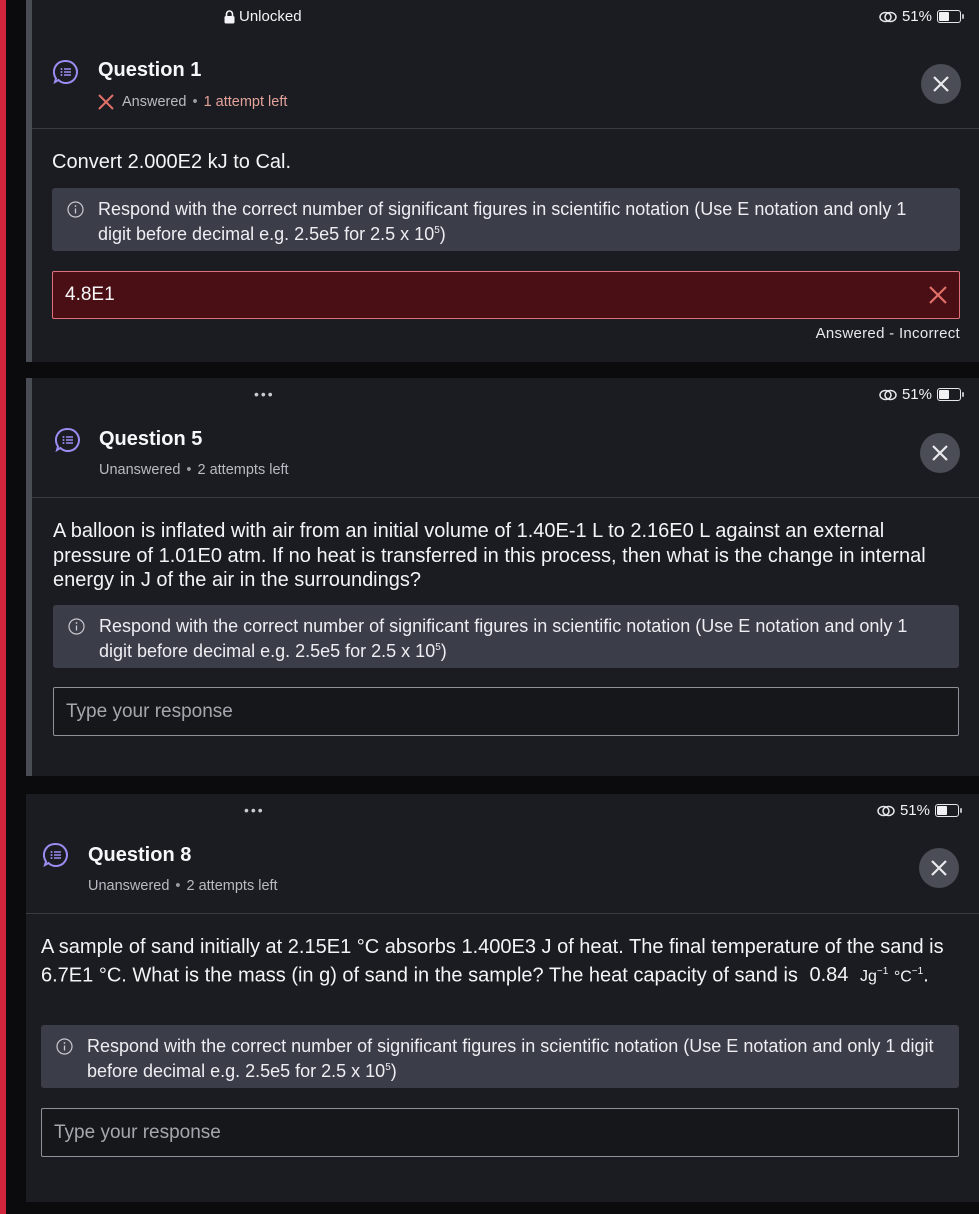  Describe the element at coordinates (882, 971) in the screenshot. I see `unit-jg-exp: −1` at that location.